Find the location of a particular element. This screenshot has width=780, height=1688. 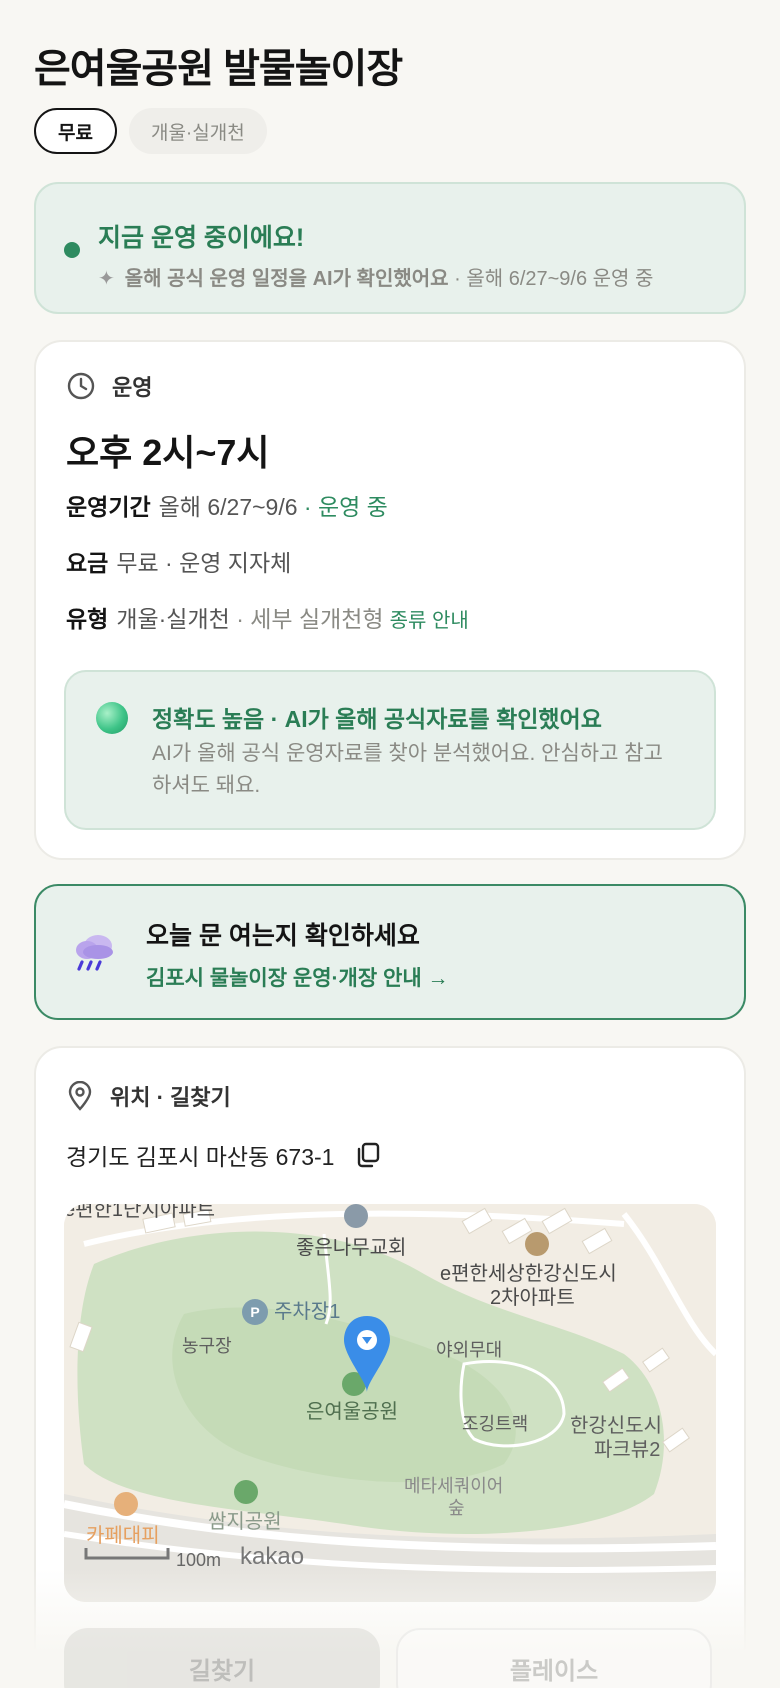

status-period: · 올해 6/27~9/6 운영 중 is located at coordinates (551, 279).